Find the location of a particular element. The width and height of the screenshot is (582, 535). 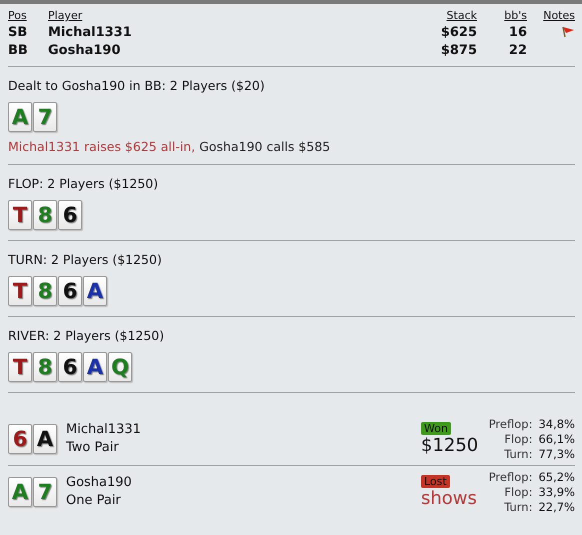

stack-cell-text: $875 is located at coordinates (458, 50).